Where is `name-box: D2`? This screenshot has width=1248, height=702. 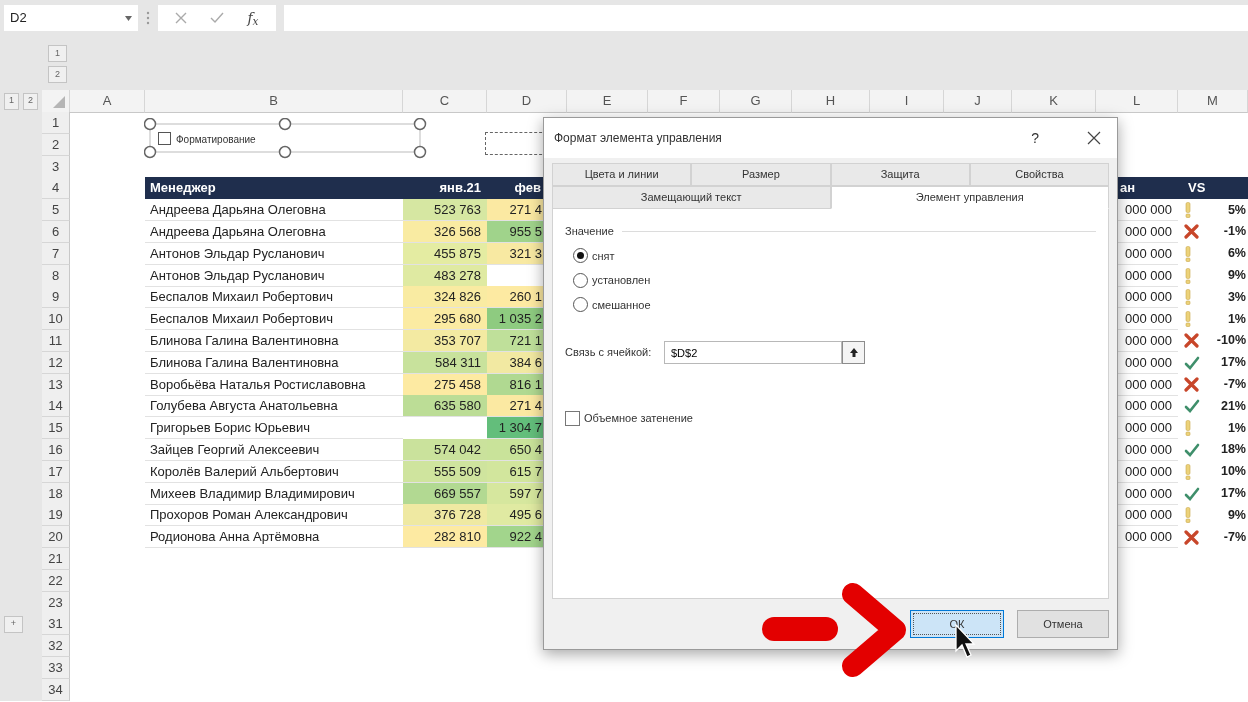 name-box: D2 is located at coordinates (71, 18).